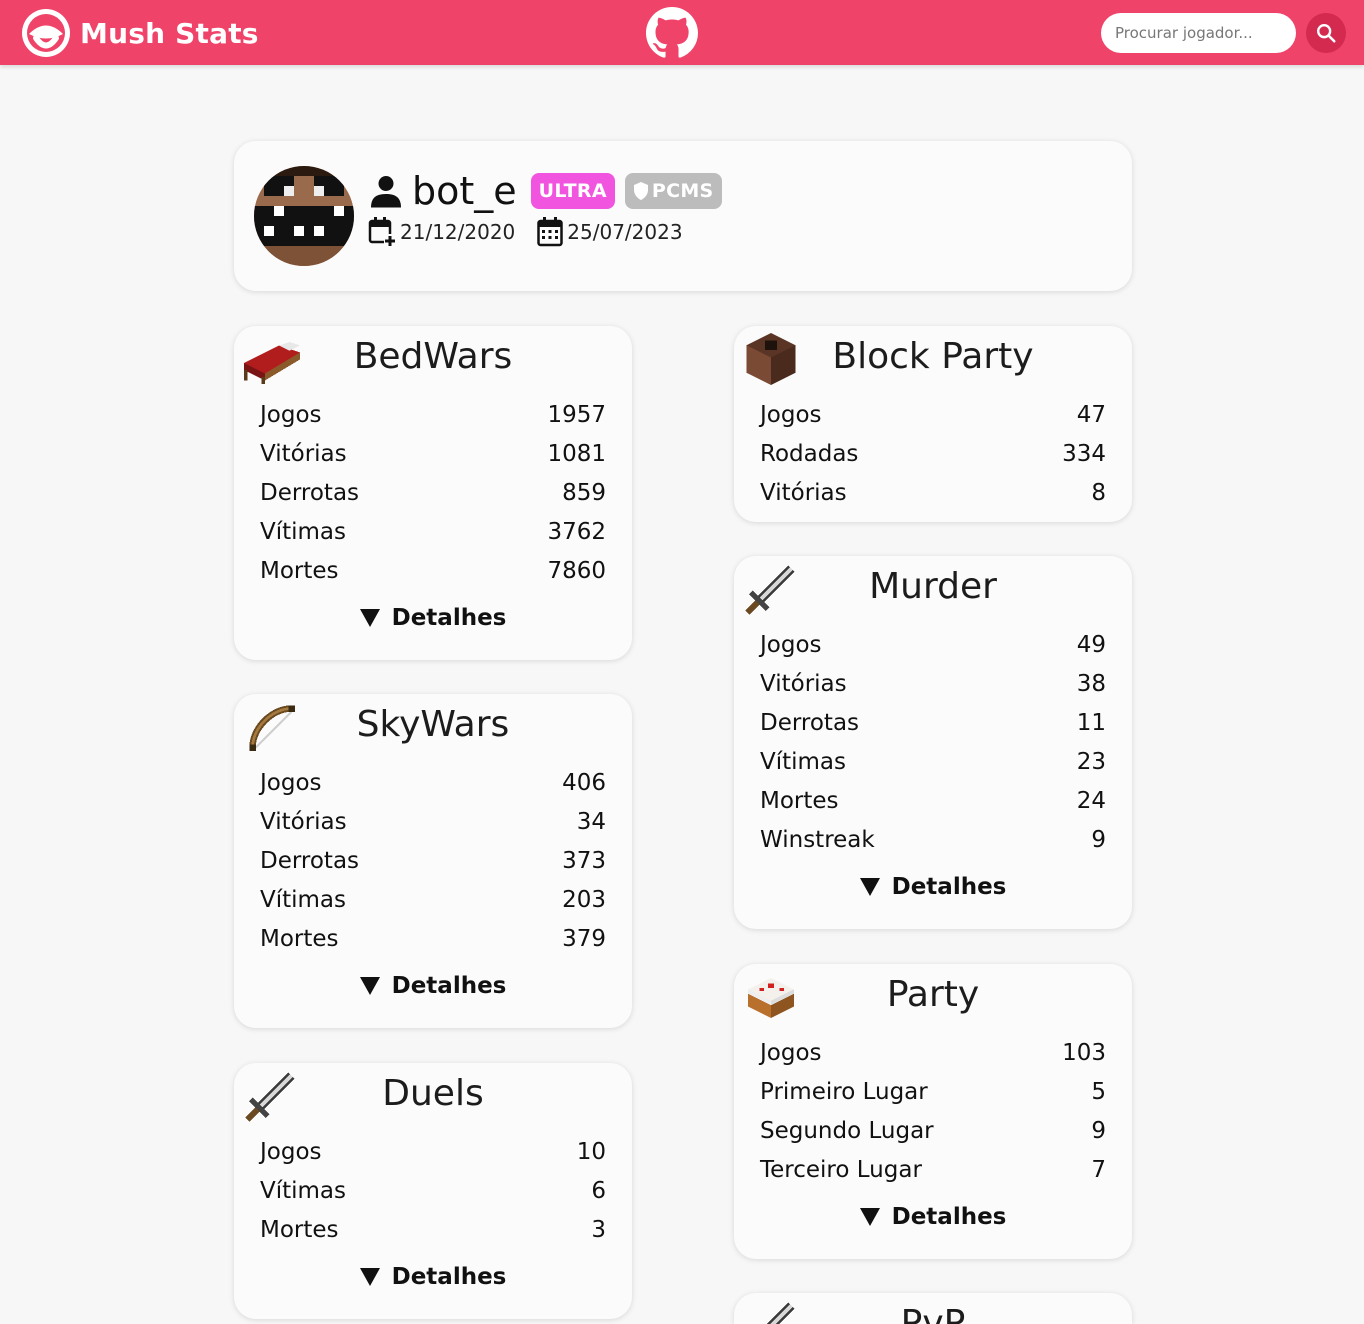 Image resolution: width=1364 pixels, height=1324 pixels. Describe the element at coordinates (386, 192) in the screenshot. I see `user-icon` at that location.